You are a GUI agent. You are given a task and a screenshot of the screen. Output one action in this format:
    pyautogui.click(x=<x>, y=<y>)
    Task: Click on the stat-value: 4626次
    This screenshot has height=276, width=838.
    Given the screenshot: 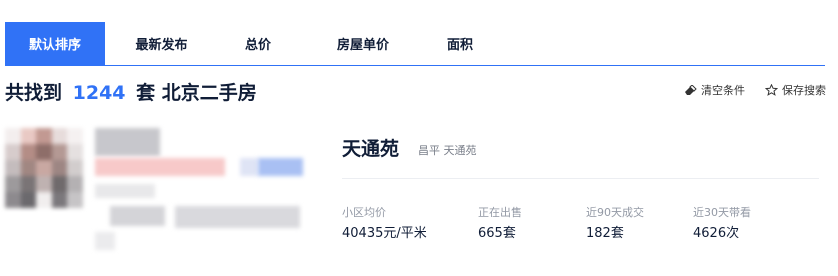 What is the action you would take?
    pyautogui.click(x=716, y=233)
    